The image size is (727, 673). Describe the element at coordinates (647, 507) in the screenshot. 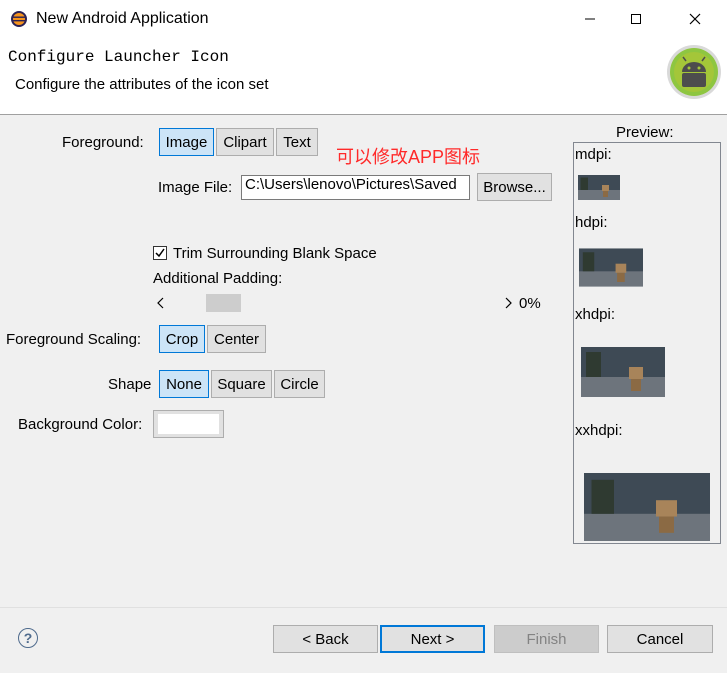

I see `preview-xxhdpi-image` at that location.